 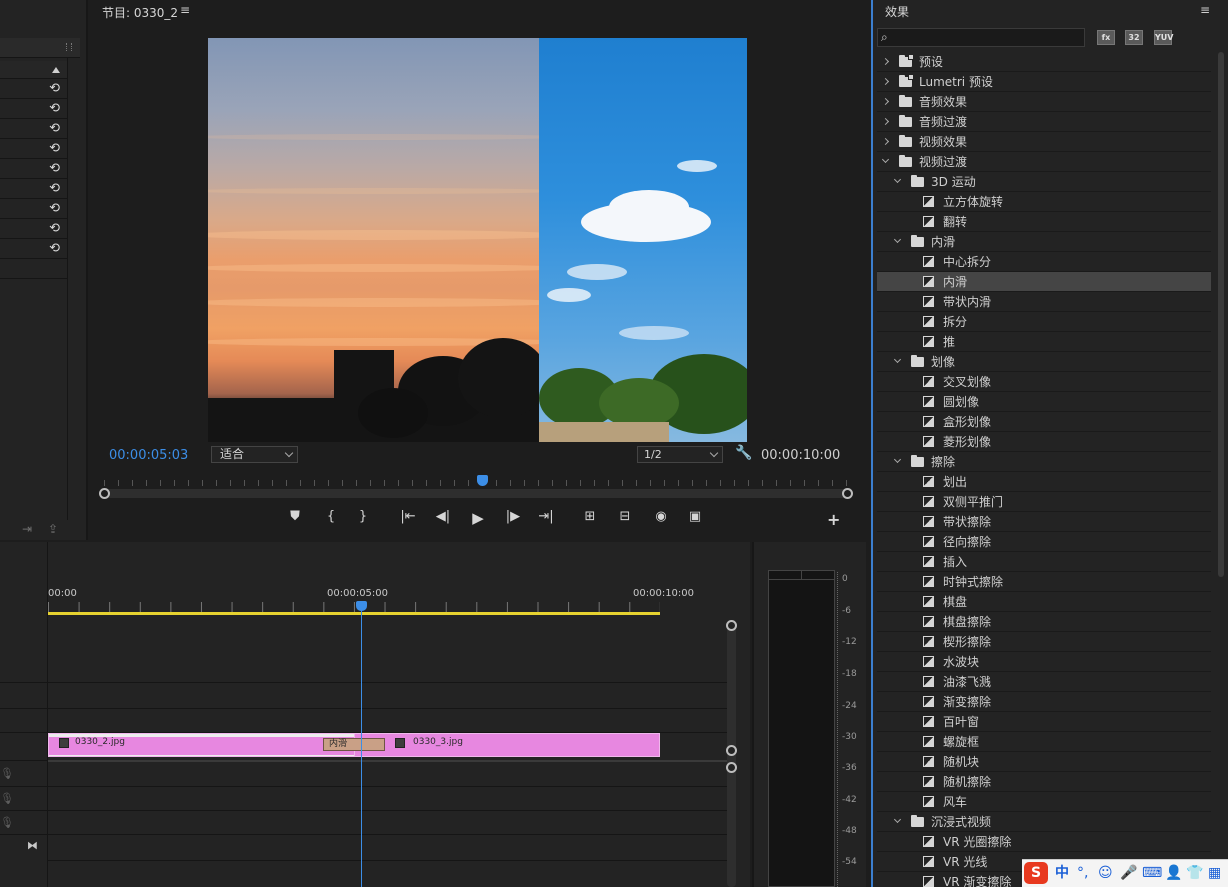 What do you see at coordinates (1044, 242) in the screenshot?
I see `effect-folder: 内滑` at bounding box center [1044, 242].